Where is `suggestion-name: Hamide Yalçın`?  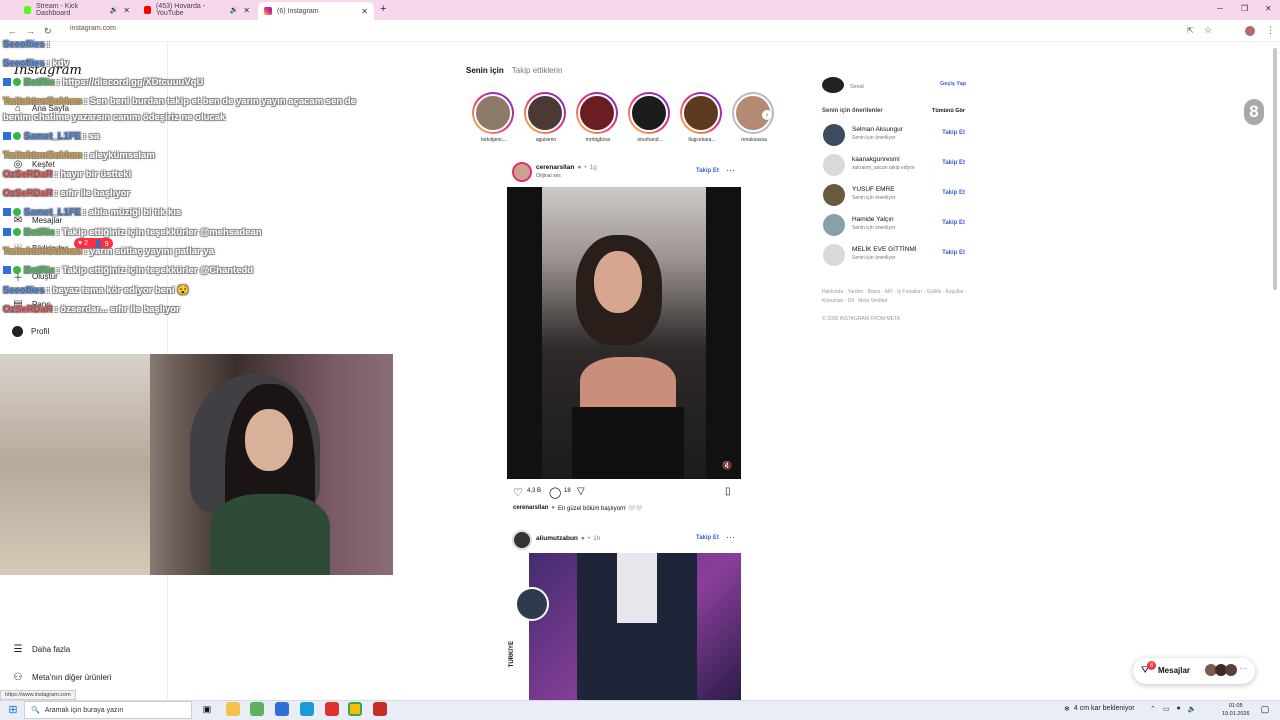
suggestion-name: Hamide Yalçın is located at coordinates (873, 219).